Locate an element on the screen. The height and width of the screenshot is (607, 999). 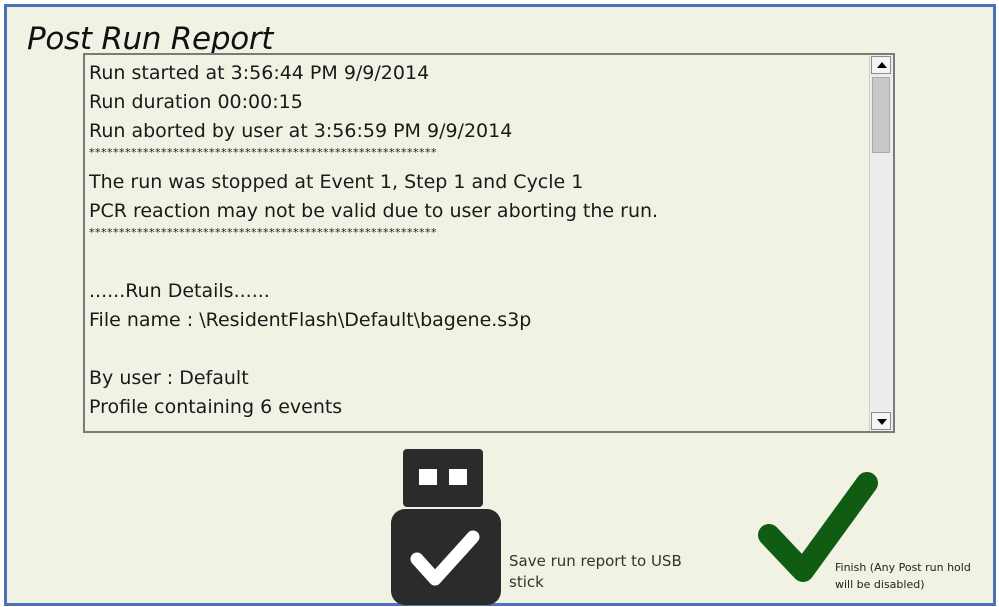
scroll-up-button is located at coordinates (881, 65).